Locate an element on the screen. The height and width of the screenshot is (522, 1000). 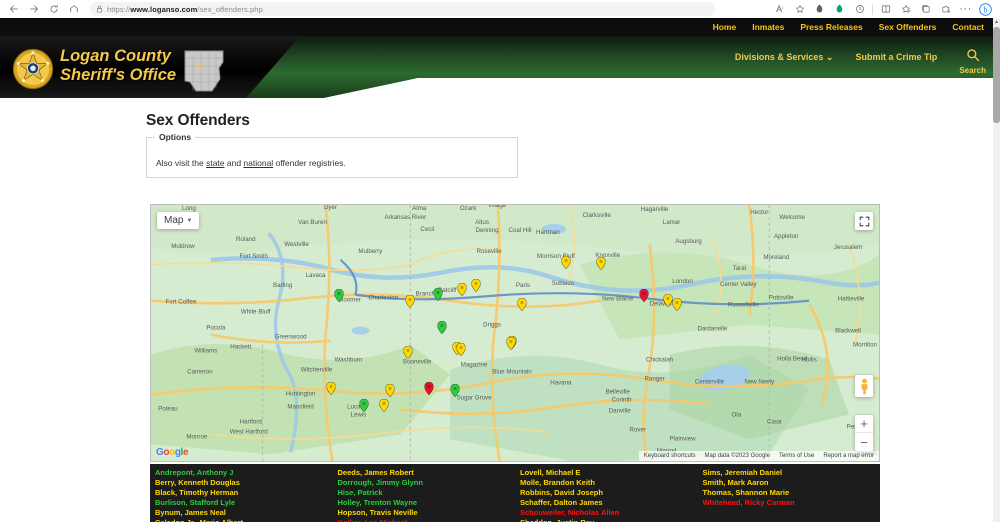
svg-text: Paris is located at coordinates (523, 285).